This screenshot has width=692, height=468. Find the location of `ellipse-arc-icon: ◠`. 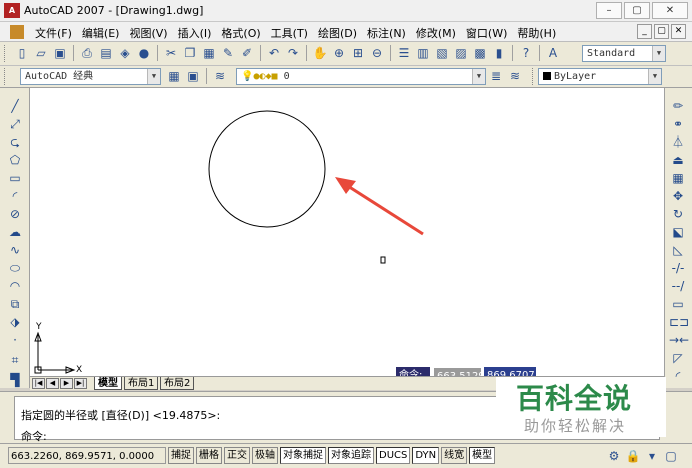

ellipse-arc-icon: ◠ is located at coordinates (15, 286).